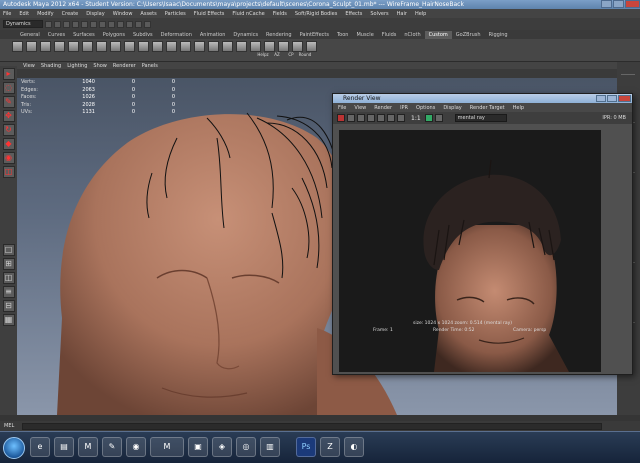  What do you see at coordinates (371, 118) in the screenshot?
I see `region-icon` at bounding box center [371, 118].